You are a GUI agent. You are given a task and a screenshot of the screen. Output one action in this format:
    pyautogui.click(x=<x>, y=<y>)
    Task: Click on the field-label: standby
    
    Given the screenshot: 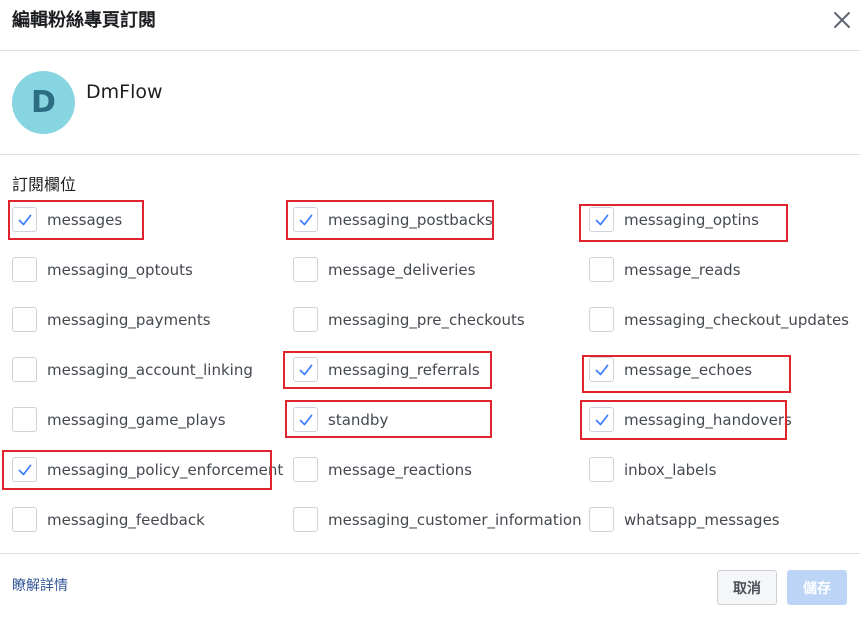 What is the action you would take?
    pyautogui.click(x=358, y=419)
    